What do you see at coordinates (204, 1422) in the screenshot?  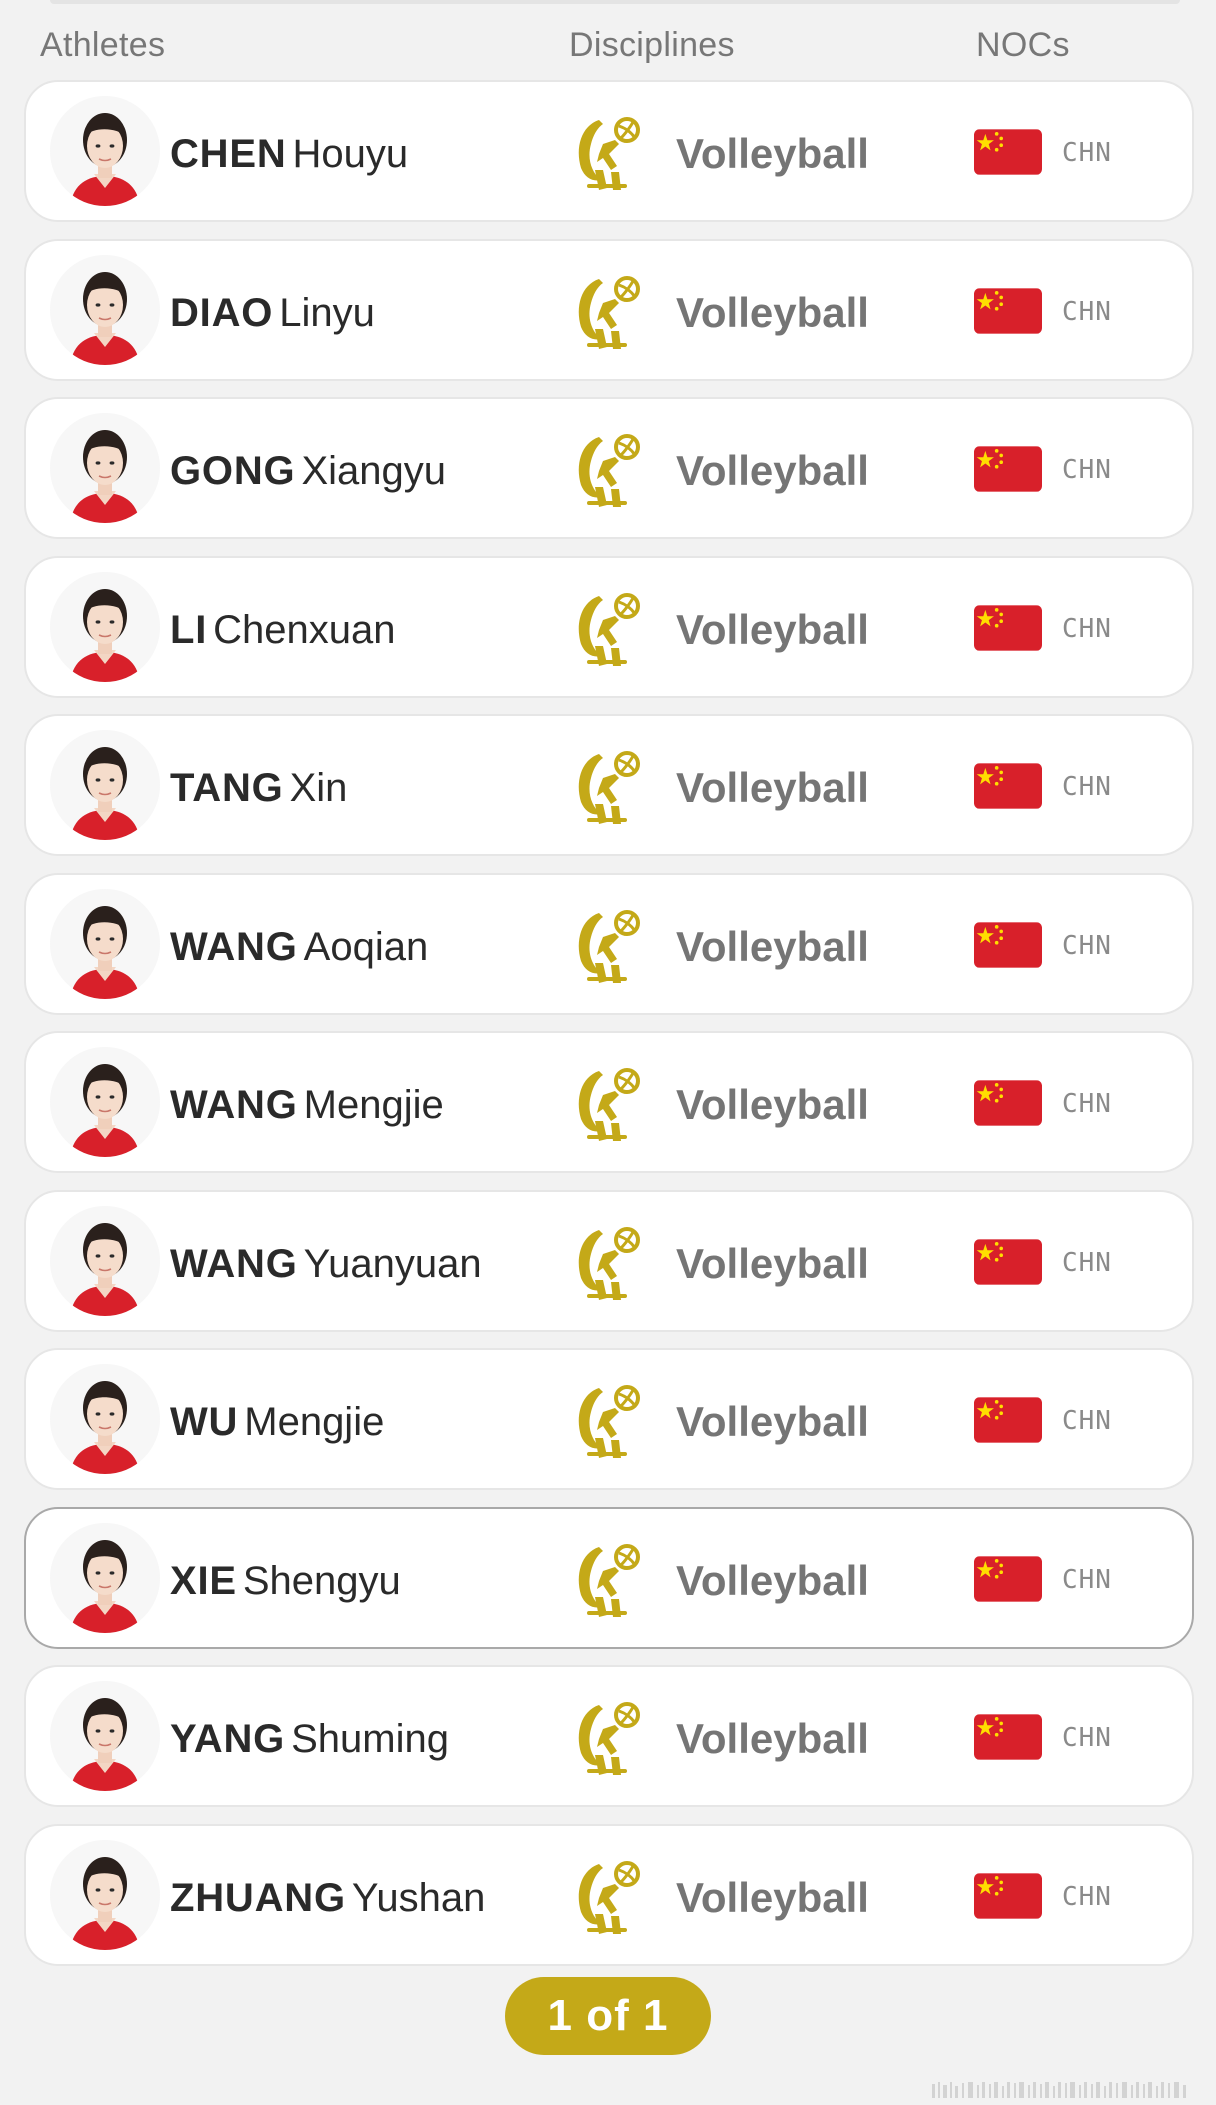 I see `athlete-surname: WU` at bounding box center [204, 1422].